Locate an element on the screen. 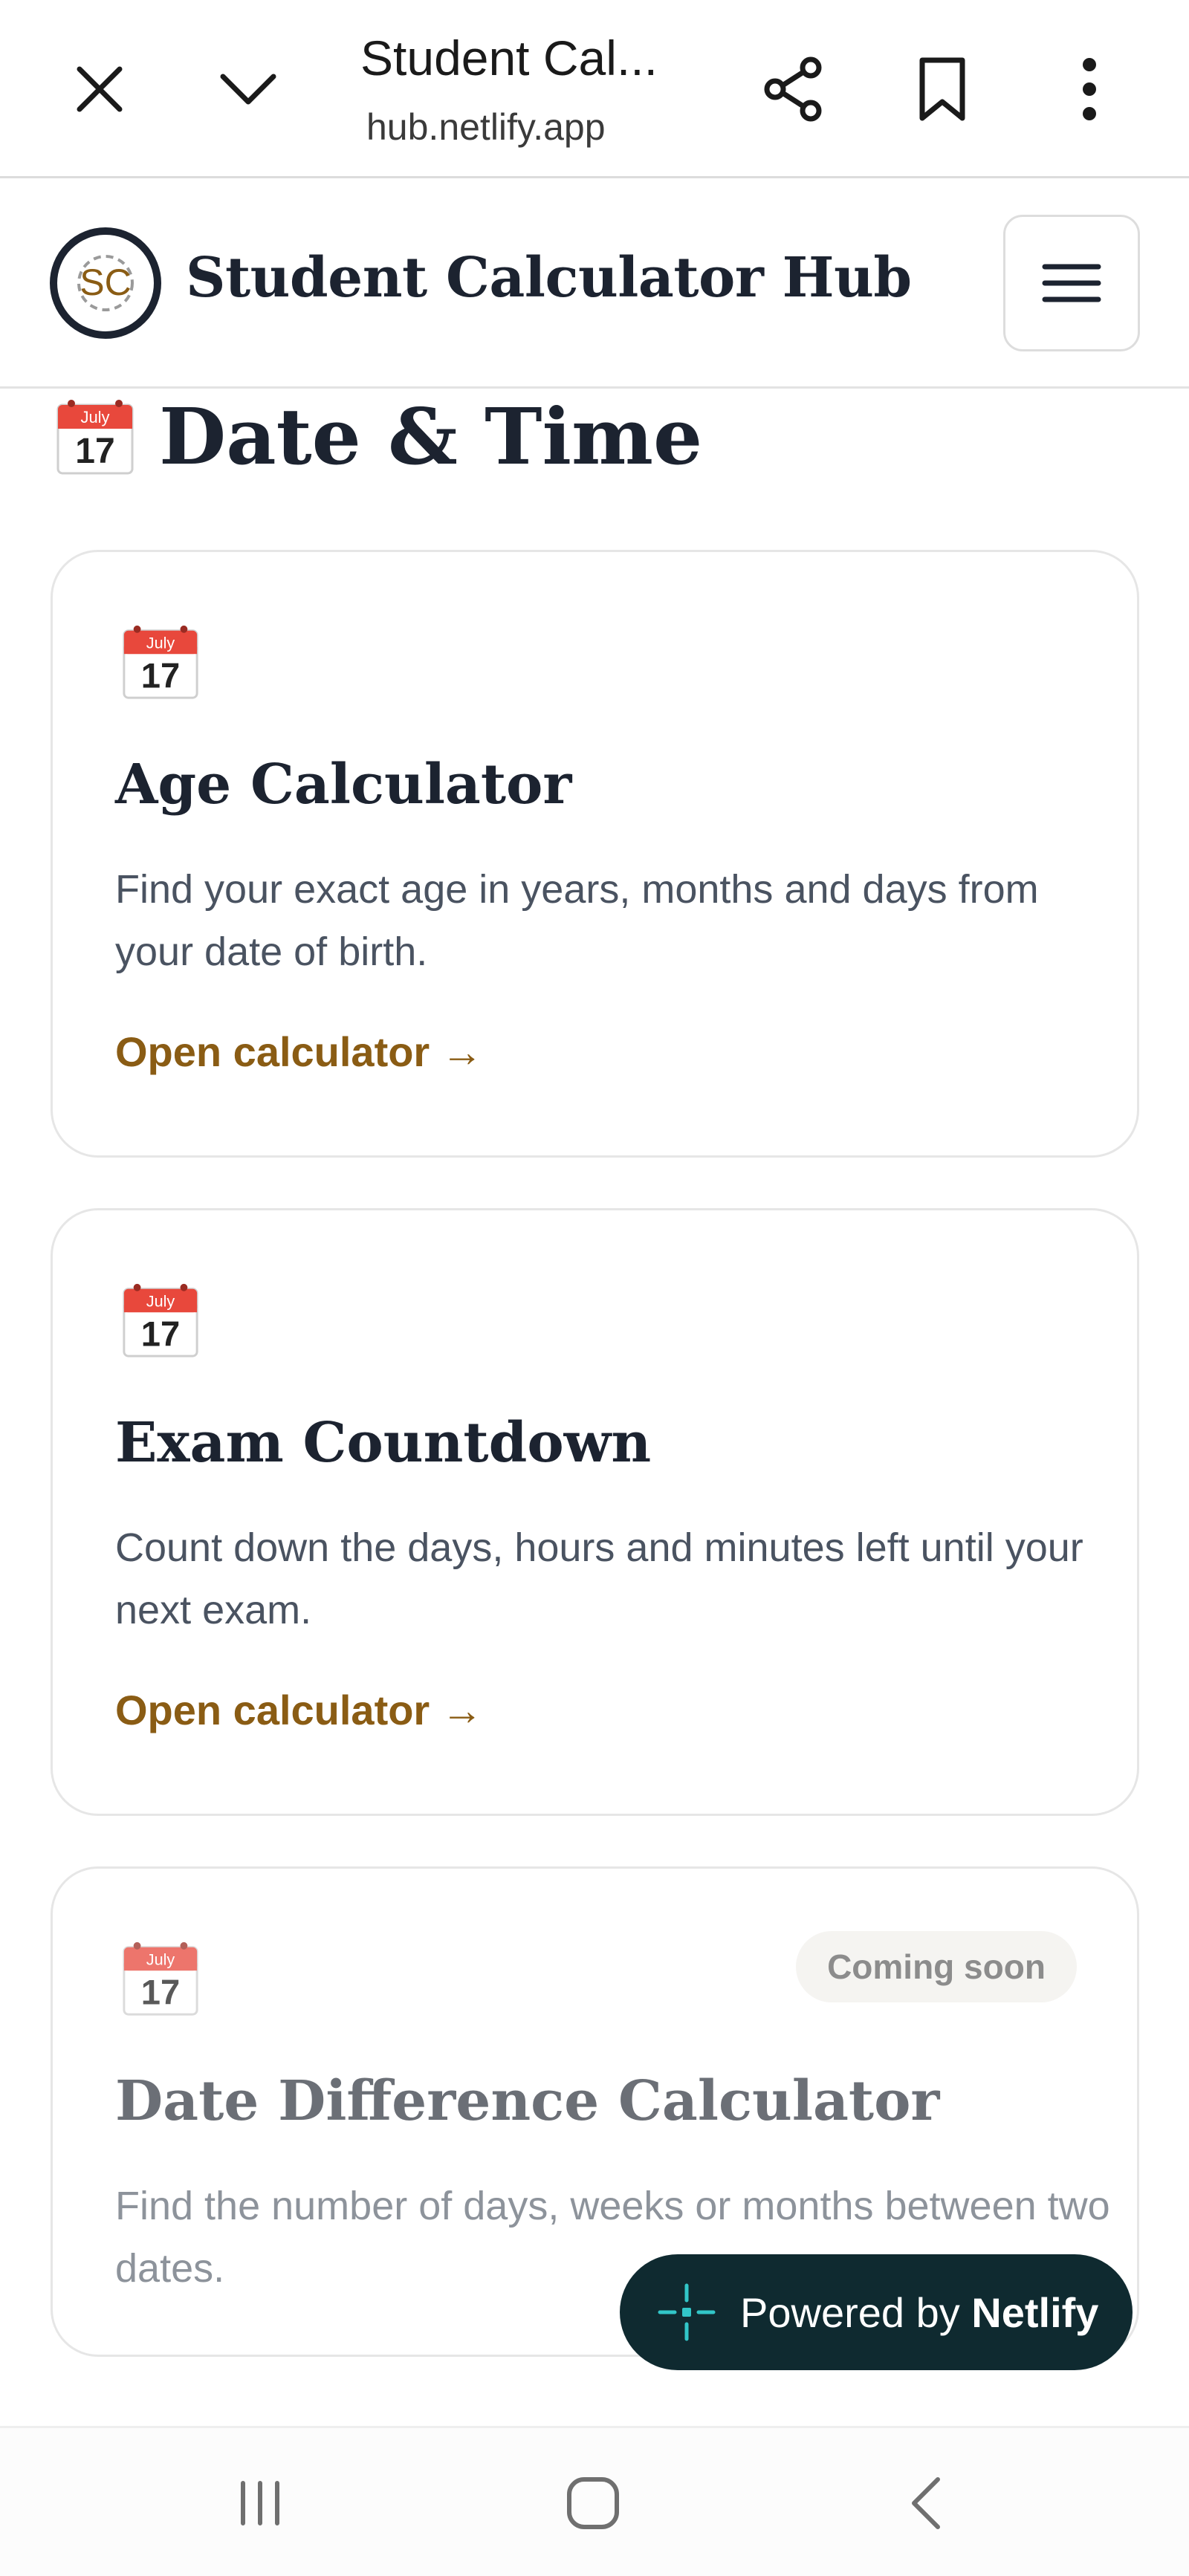 The image size is (1189, 2576). share-button is located at coordinates (794, 89).